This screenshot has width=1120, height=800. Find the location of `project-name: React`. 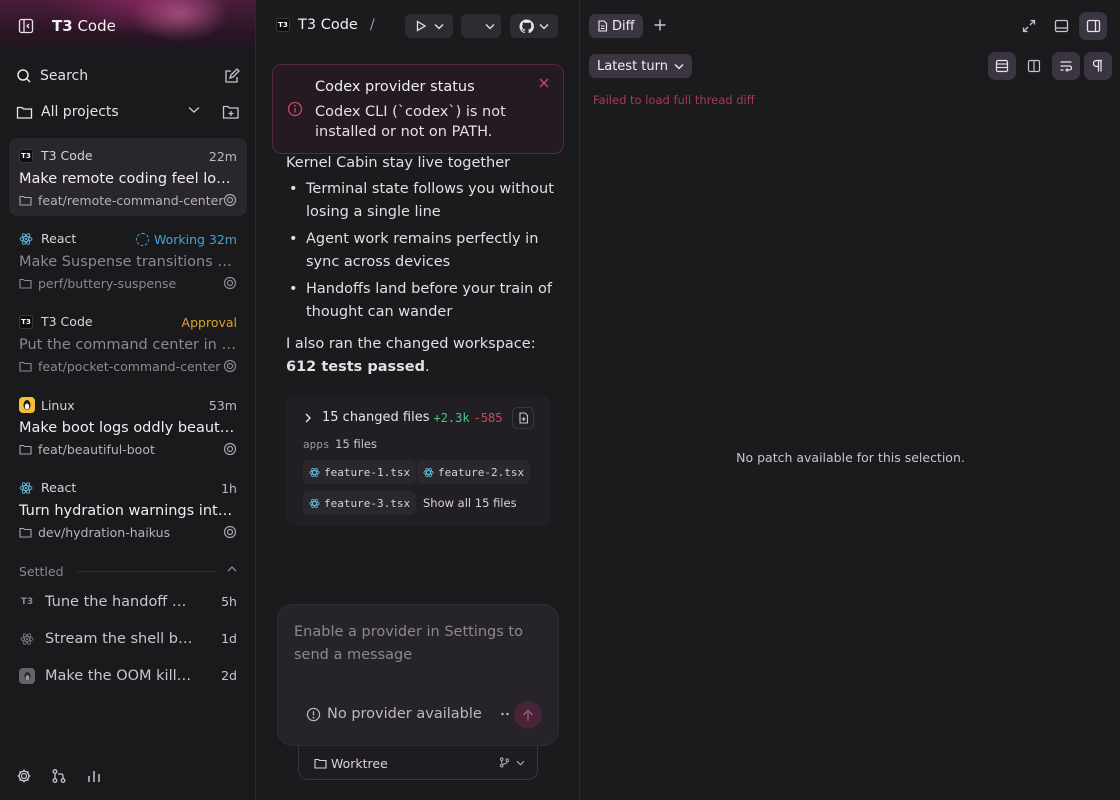

project-name: React is located at coordinates (59, 487).